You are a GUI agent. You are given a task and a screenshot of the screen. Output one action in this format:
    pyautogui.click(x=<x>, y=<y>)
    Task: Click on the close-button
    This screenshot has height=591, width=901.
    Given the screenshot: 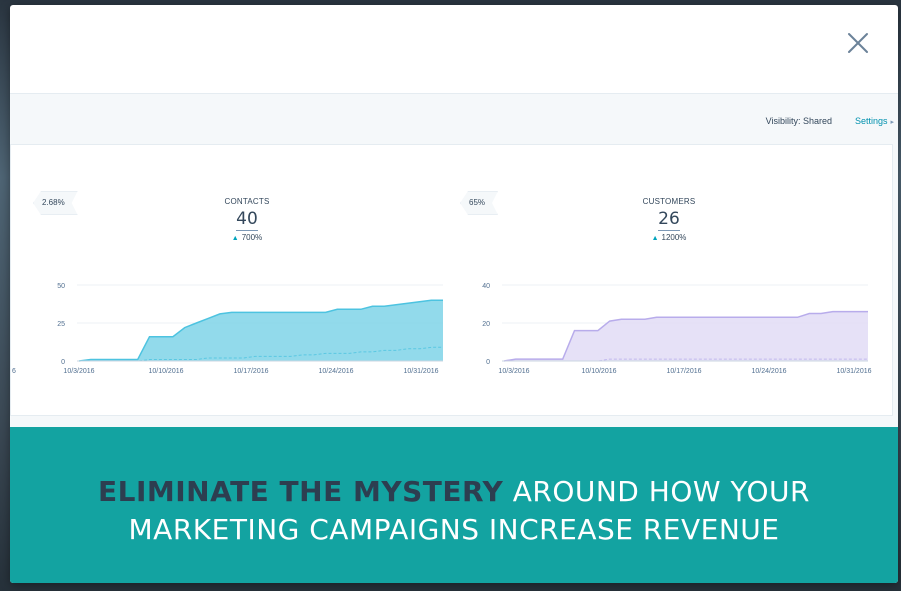 What is the action you would take?
    pyautogui.click(x=858, y=43)
    